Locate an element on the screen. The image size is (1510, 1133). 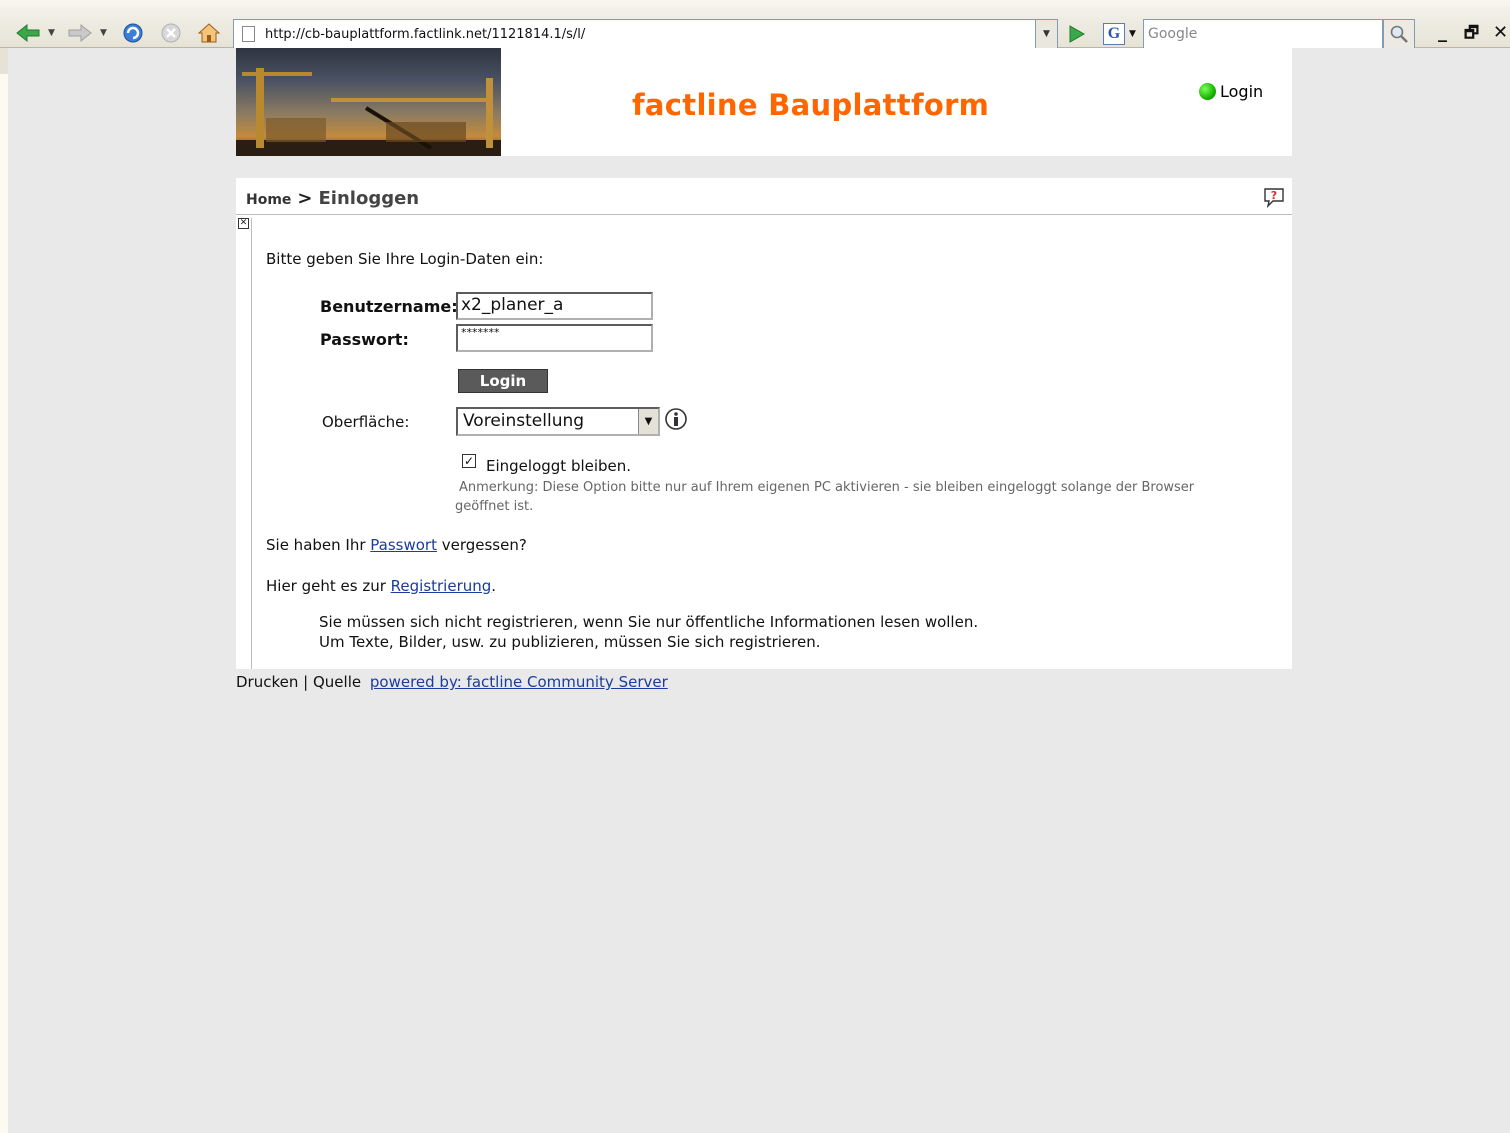
breadcrumb: Home > Einloggen is located at coordinates (332, 198).